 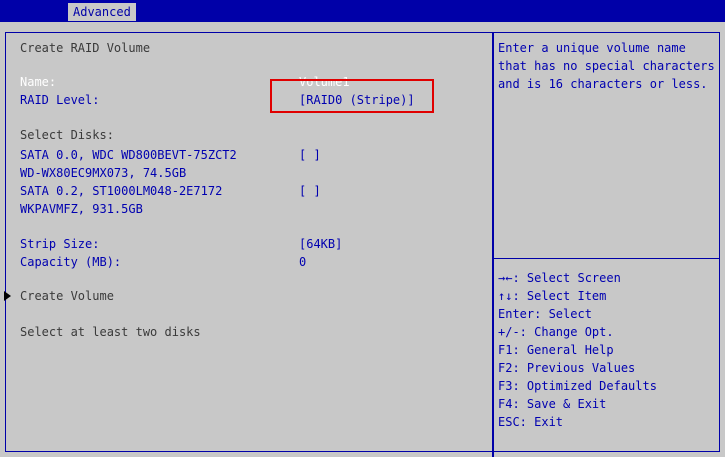 What do you see at coordinates (128, 155) in the screenshot?
I see `disk-0-name: SATA 0.0, WDC WD800BEVT-75ZCT2` at bounding box center [128, 155].